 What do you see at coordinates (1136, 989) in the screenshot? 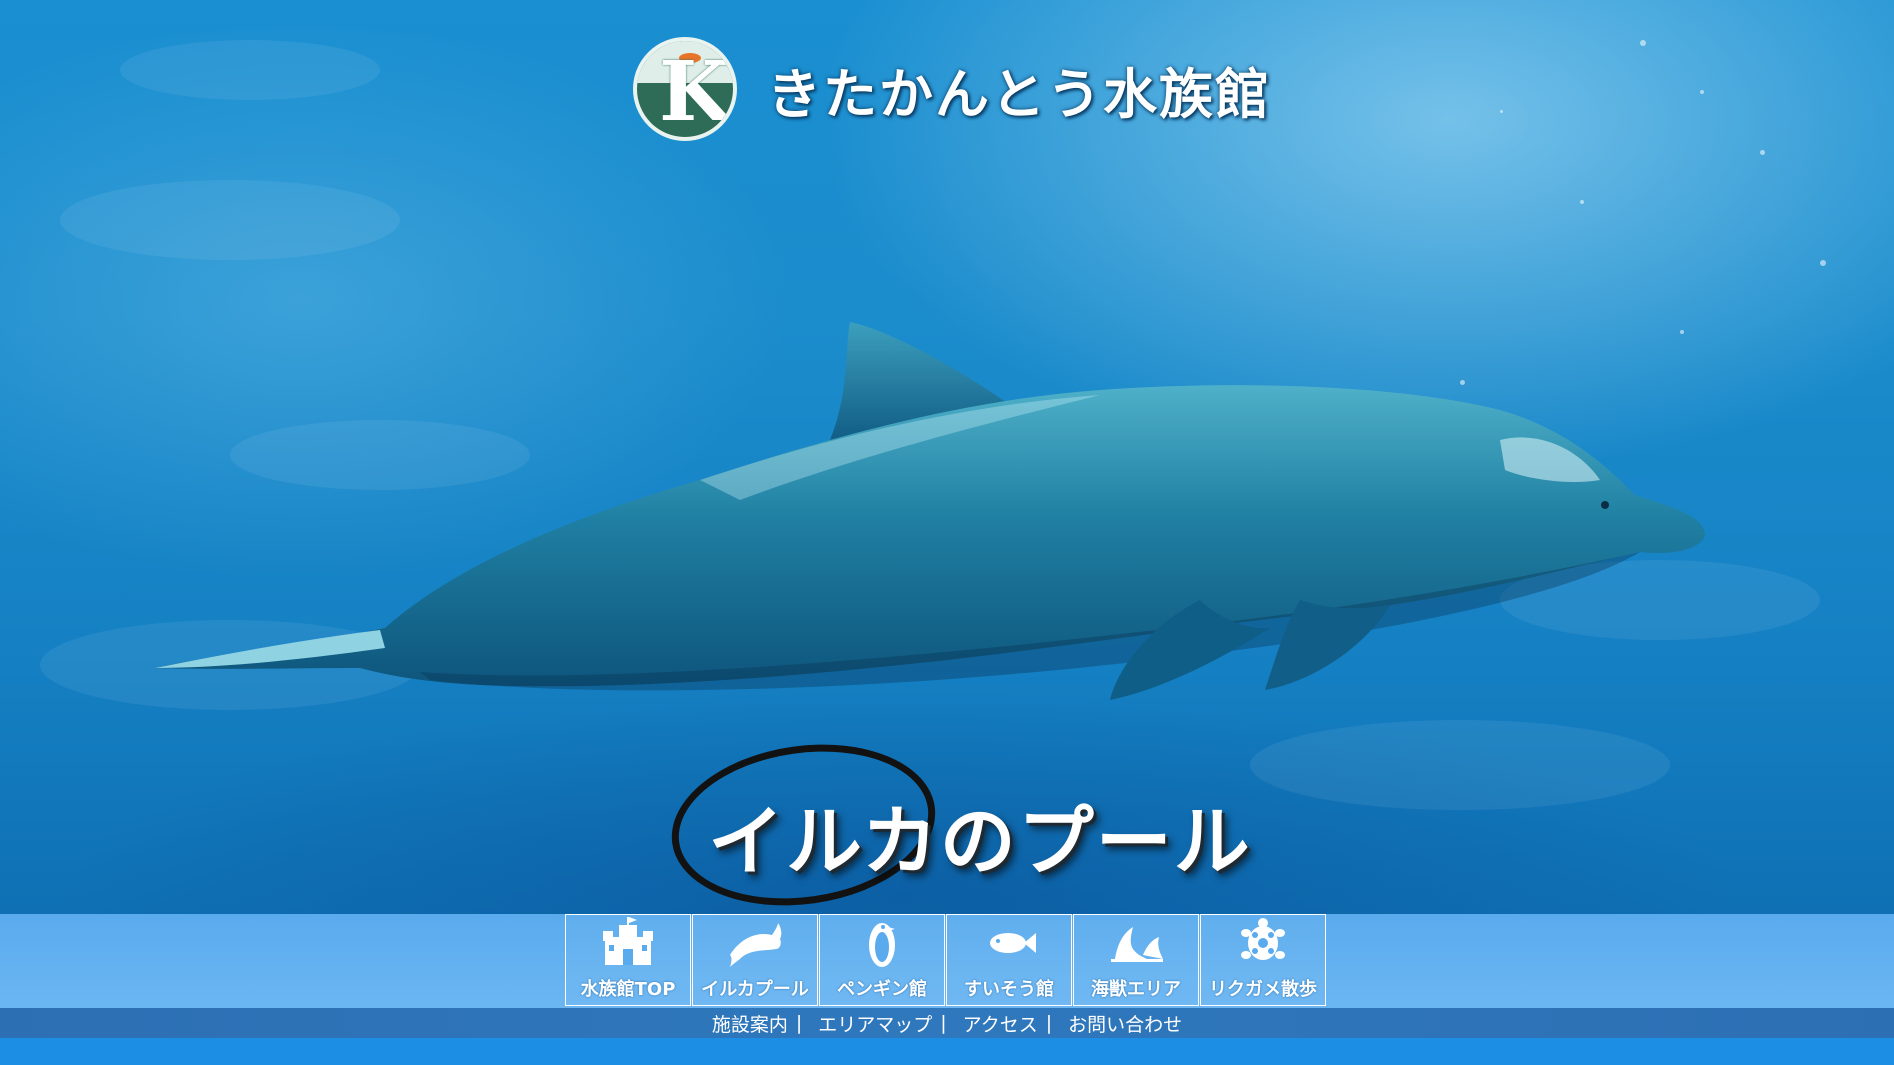
I see `nav-label: 海獣エリア` at bounding box center [1136, 989].